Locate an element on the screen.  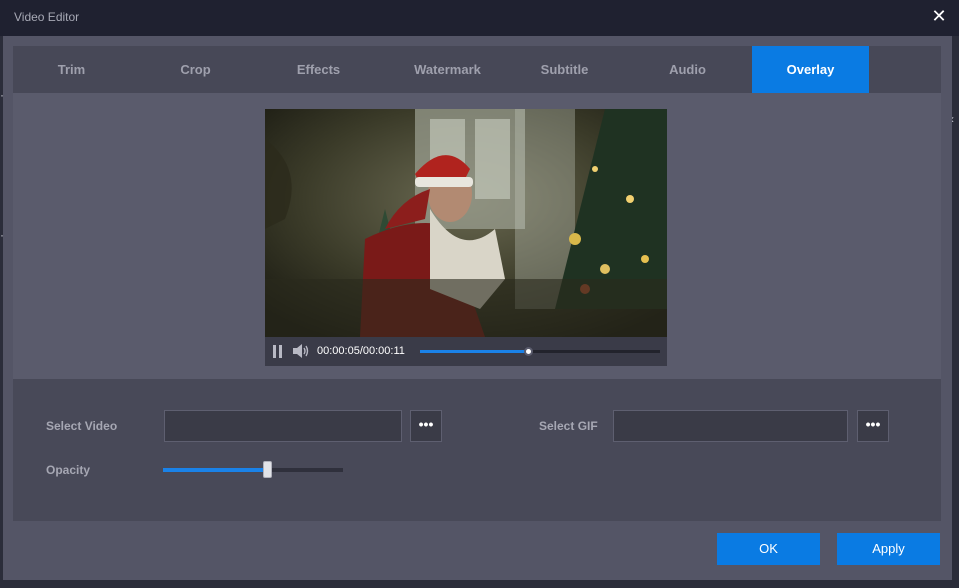
select-gif-label: Select GIF is located at coordinates (568, 426).